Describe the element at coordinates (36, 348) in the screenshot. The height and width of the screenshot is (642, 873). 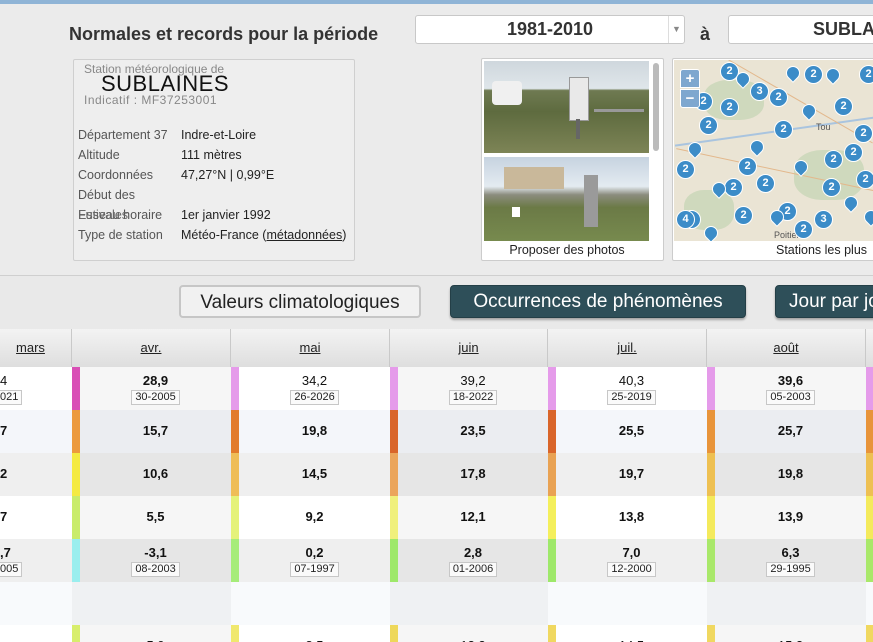
I see `month-header: mars` at that location.